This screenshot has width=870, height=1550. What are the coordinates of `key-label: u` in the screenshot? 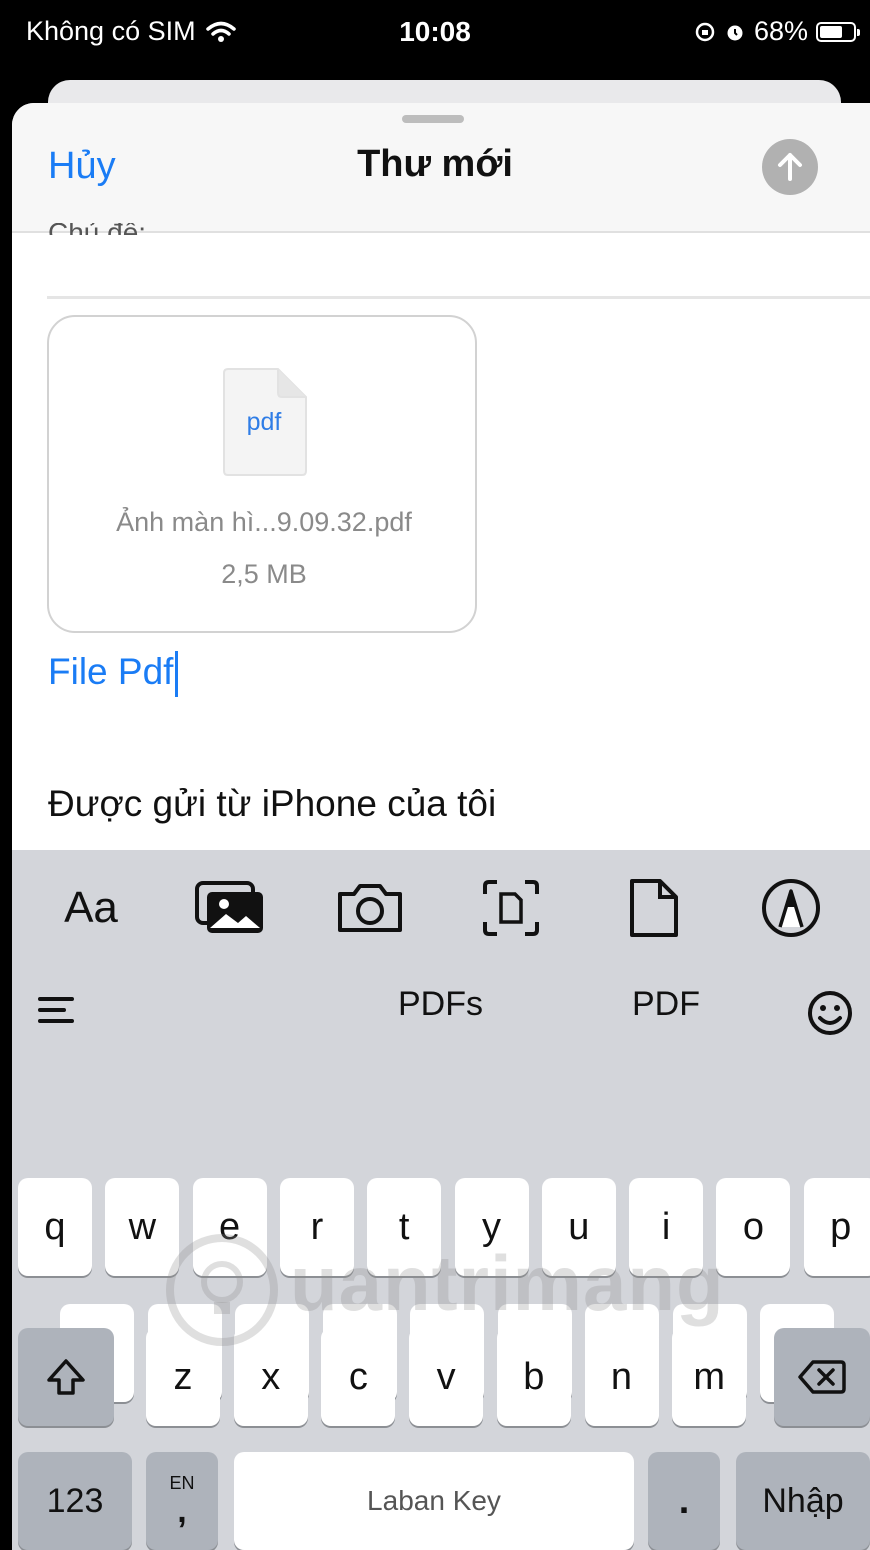 It's located at (579, 1226).